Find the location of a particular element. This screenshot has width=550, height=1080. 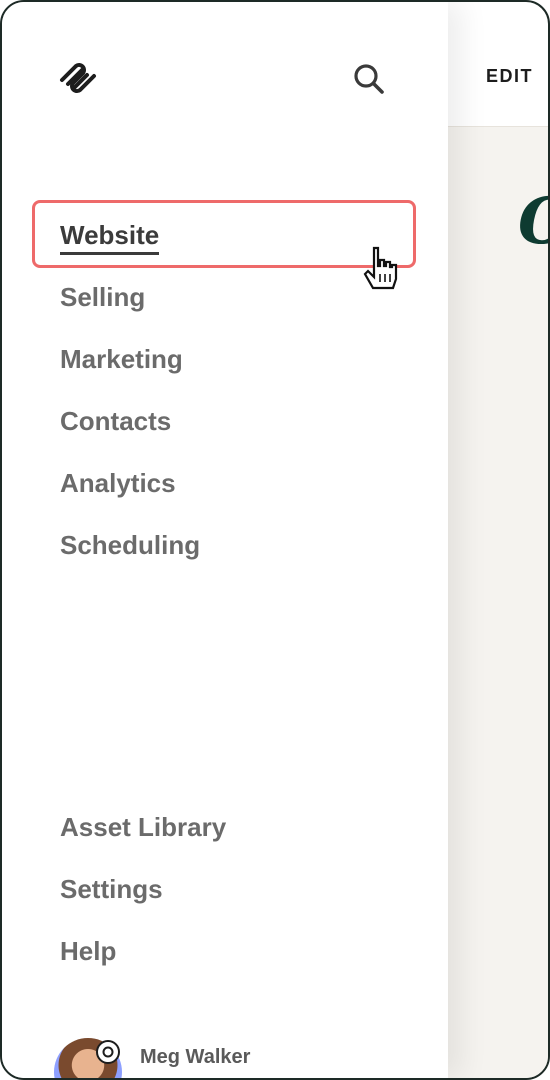

edit-button: EDIT is located at coordinates (509, 76).